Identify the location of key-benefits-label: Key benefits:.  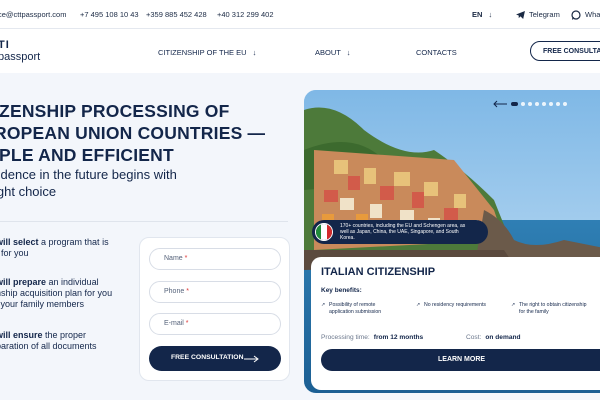
(341, 290).